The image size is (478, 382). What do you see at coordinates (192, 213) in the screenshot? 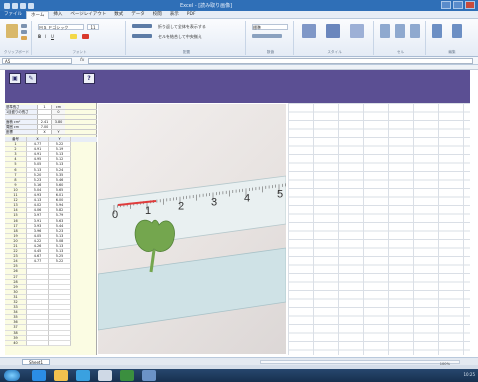
I see `ruler` at bounding box center [192, 213].